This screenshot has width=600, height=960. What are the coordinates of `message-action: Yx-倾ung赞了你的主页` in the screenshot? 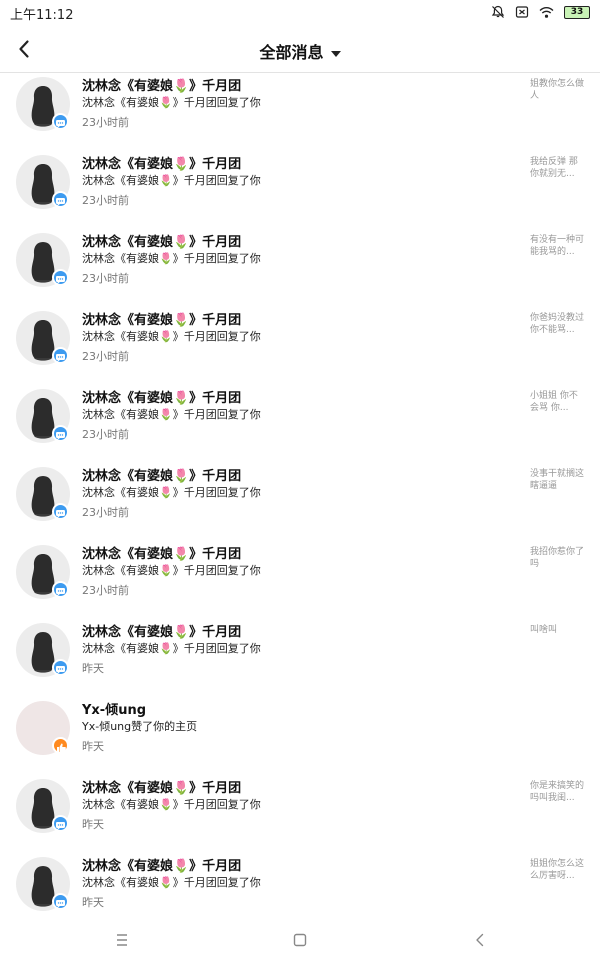 It's located at (140, 726).